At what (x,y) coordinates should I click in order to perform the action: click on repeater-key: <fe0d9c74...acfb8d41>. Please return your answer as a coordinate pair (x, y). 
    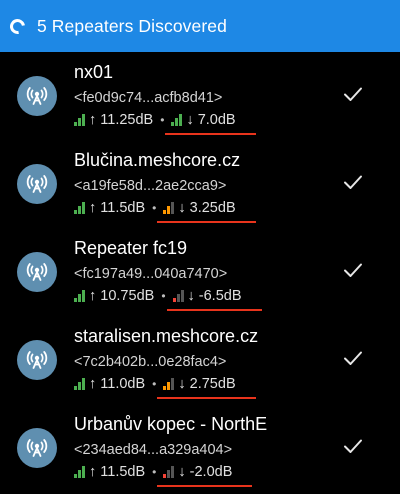
    Looking at the image, I should click on (148, 98).